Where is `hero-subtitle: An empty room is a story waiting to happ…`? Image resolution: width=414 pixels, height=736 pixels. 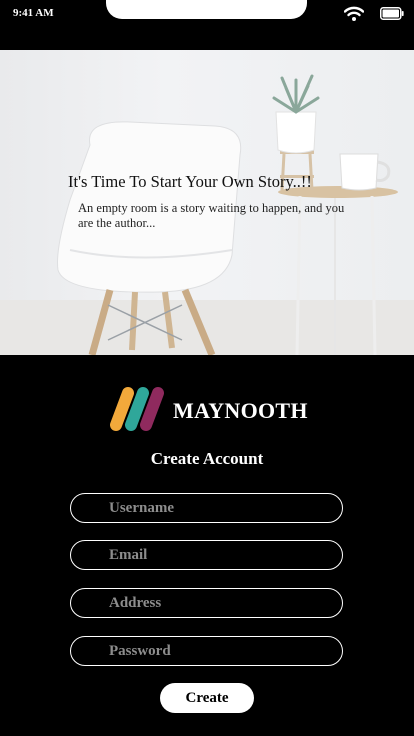
hero-subtitle: An empty room is a story waiting to happ… is located at coordinates (211, 215).